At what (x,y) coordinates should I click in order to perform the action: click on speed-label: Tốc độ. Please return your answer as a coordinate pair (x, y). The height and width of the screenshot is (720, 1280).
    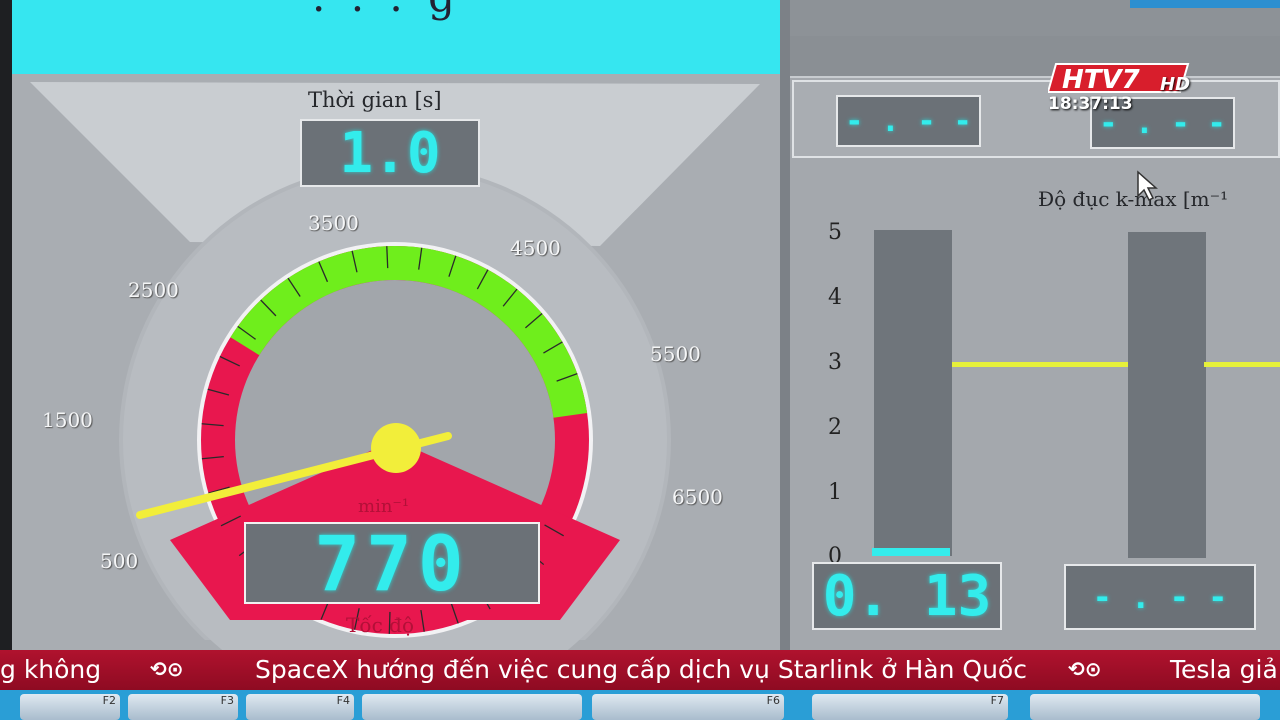
    Looking at the image, I should click on (380, 625).